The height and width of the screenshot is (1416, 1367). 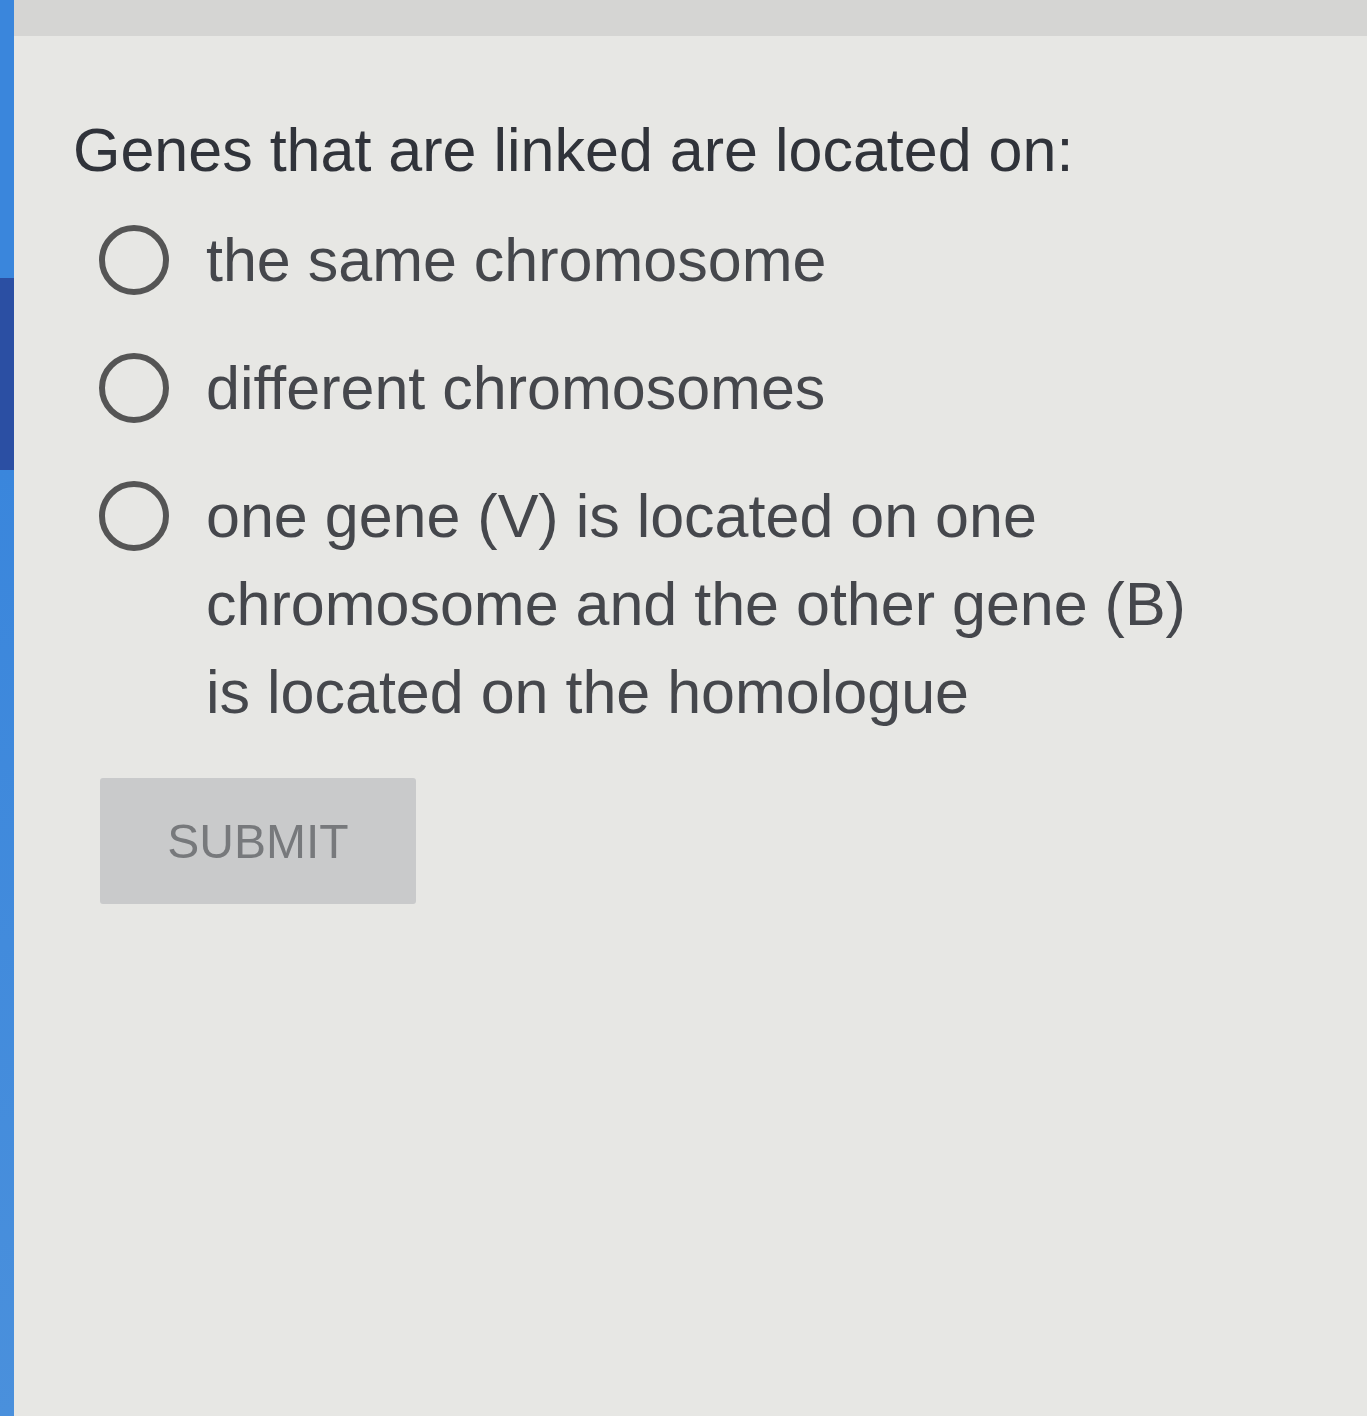 What do you see at coordinates (516, 260) in the screenshot?
I see `option-label: the same chromosome` at bounding box center [516, 260].